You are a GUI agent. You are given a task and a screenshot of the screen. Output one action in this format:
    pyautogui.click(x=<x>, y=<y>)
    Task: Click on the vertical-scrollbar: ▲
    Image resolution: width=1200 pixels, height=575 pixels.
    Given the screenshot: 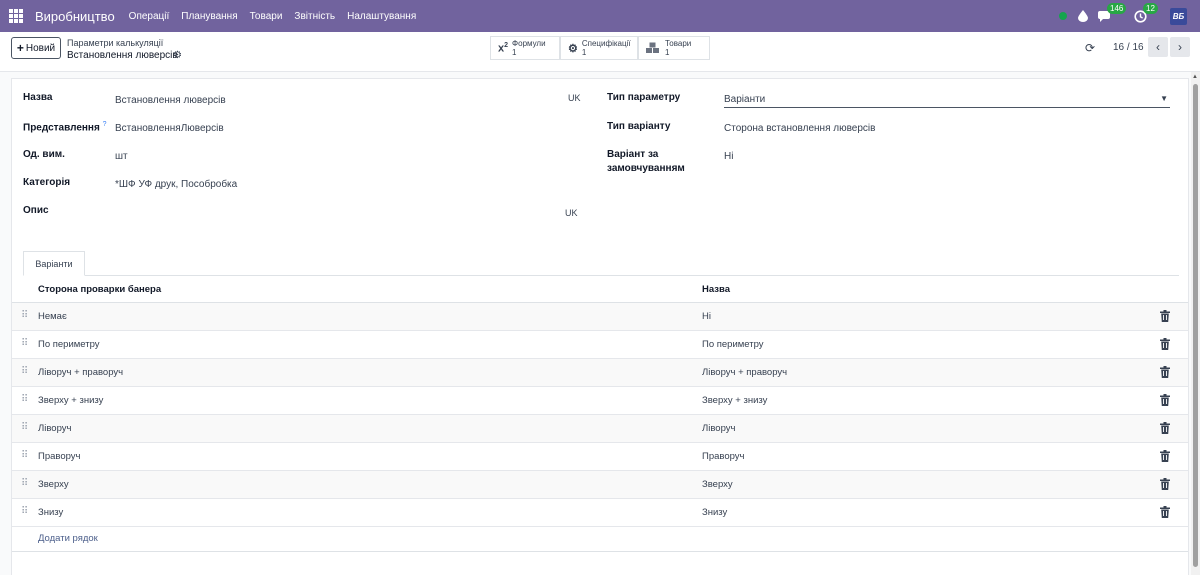 What is the action you would take?
    pyautogui.click(x=1195, y=323)
    